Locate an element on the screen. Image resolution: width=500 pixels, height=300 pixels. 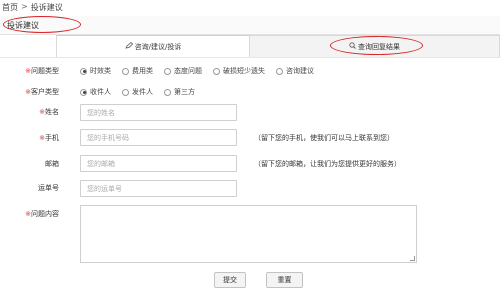
tracking-input: 您的运单号 is located at coordinates (158, 188).